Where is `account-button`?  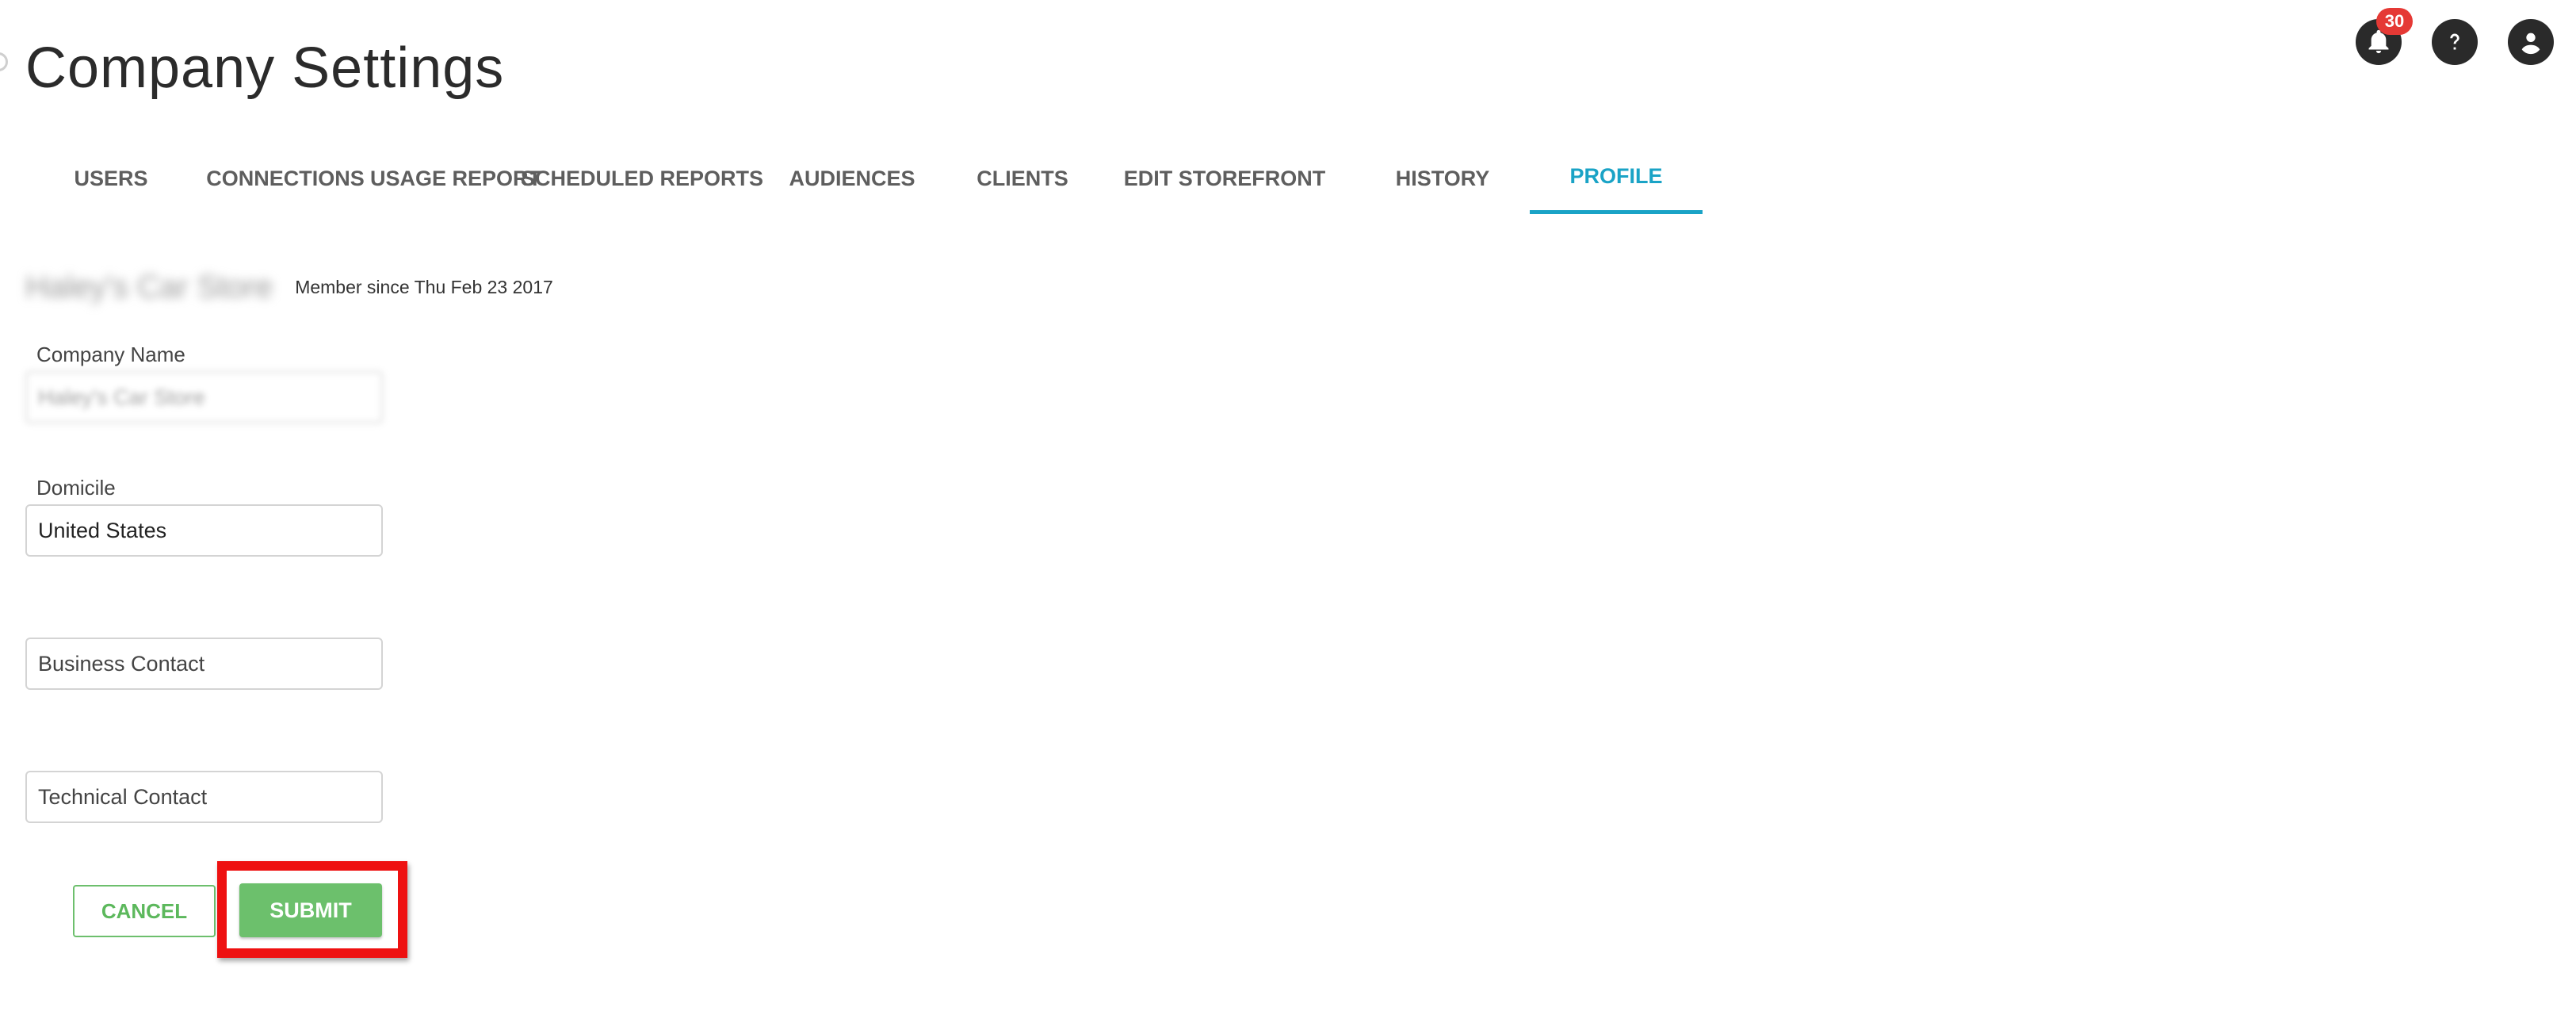
account-button is located at coordinates (2531, 42).